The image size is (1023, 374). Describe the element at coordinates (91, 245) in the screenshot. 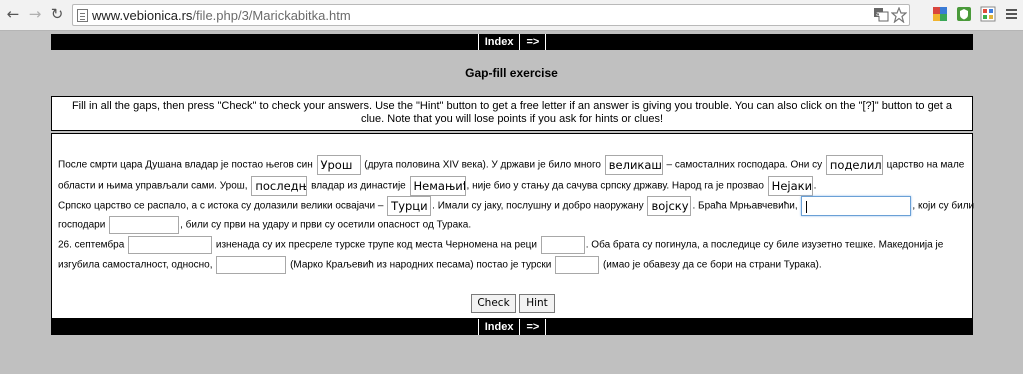

I see `exercise-text: 26. септембра` at that location.